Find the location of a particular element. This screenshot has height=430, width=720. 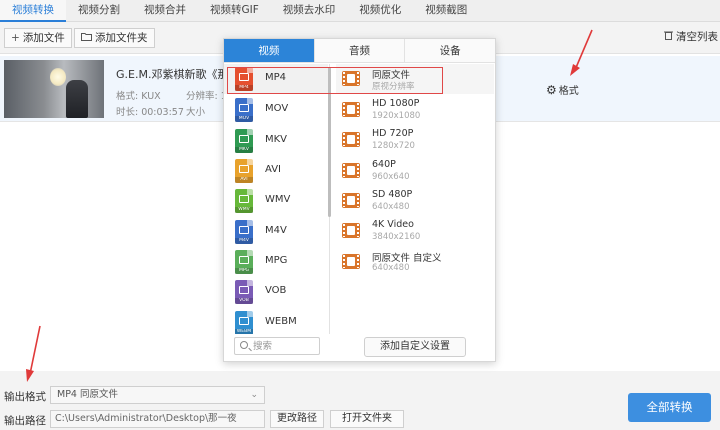

format-item-avi: AVI AVI is located at coordinates (276, 171).